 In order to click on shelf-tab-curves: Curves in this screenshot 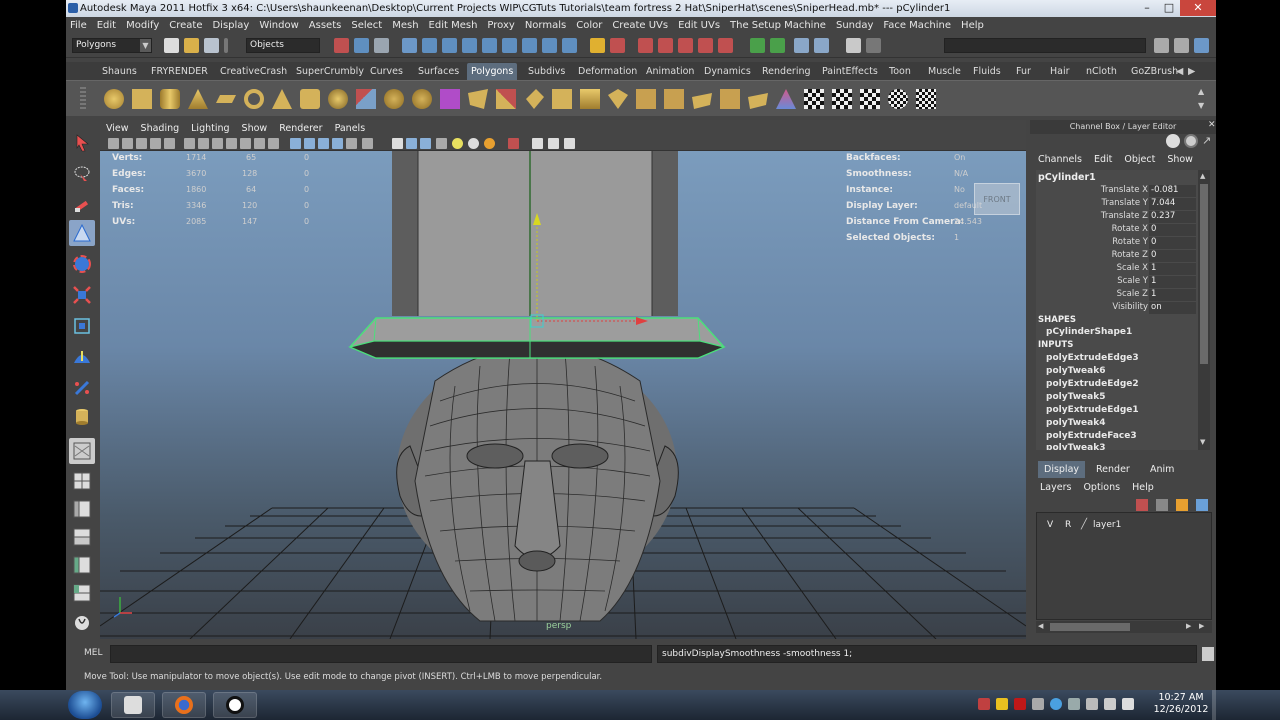, I will do `click(386, 71)`.